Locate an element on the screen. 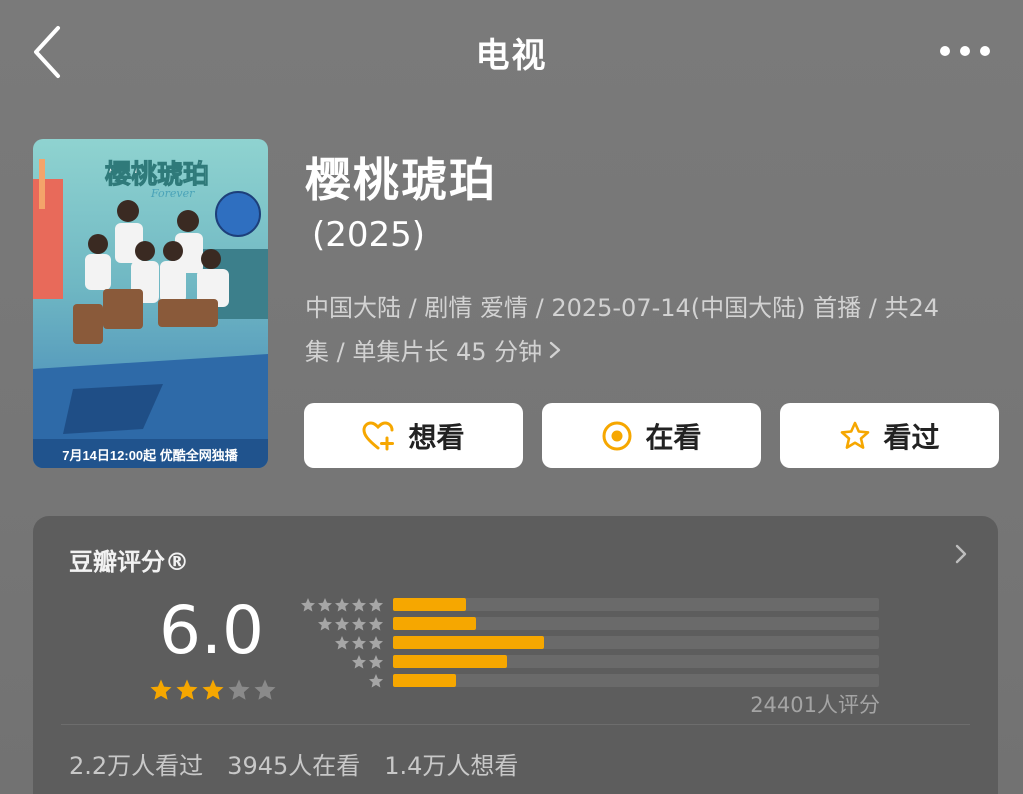  rating-stars is located at coordinates (213, 690).